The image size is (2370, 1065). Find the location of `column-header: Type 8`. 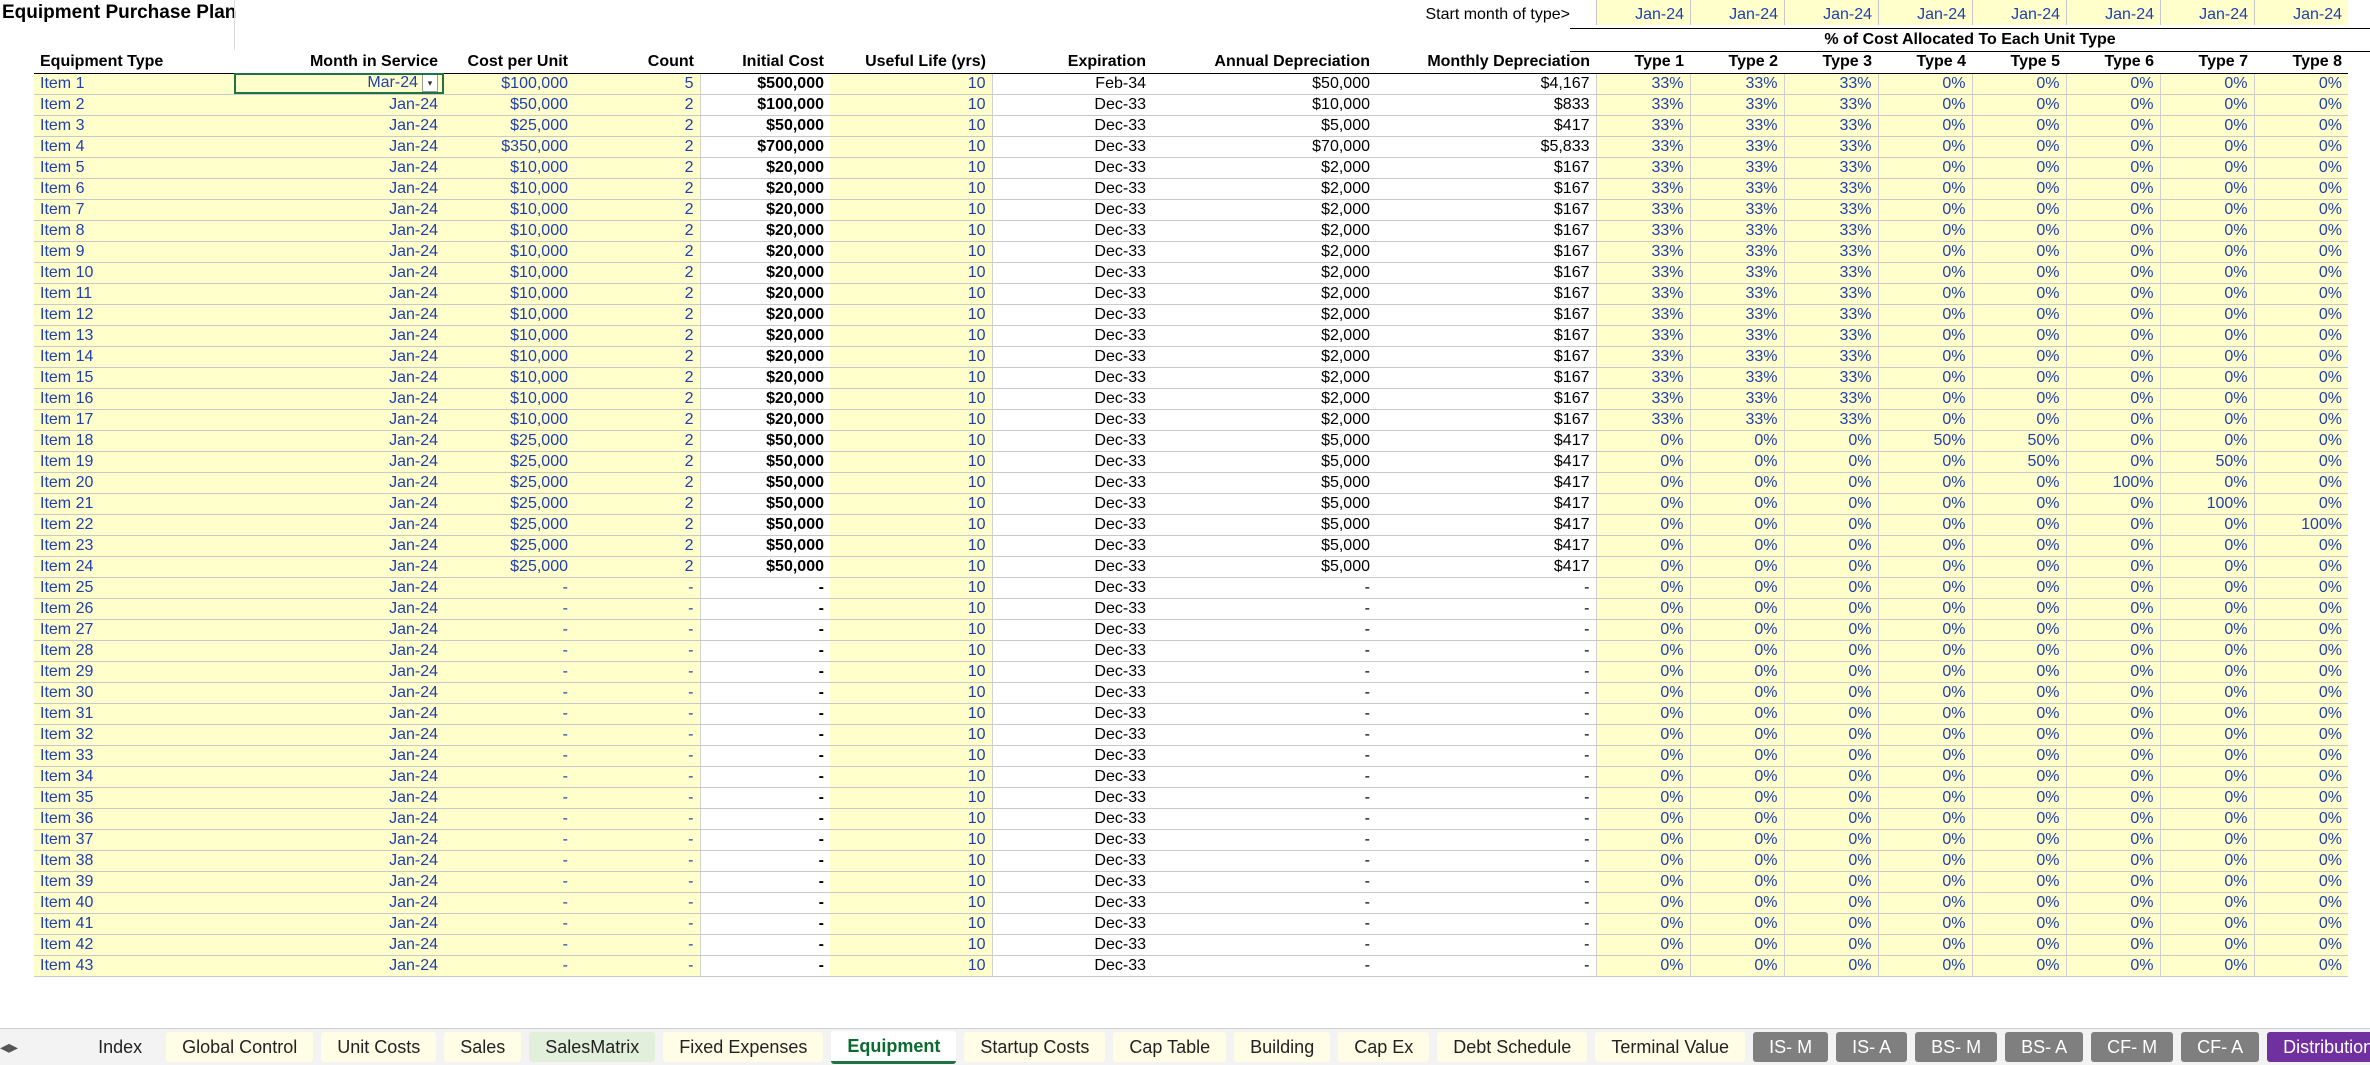

column-header: Type 8 is located at coordinates (2301, 62).